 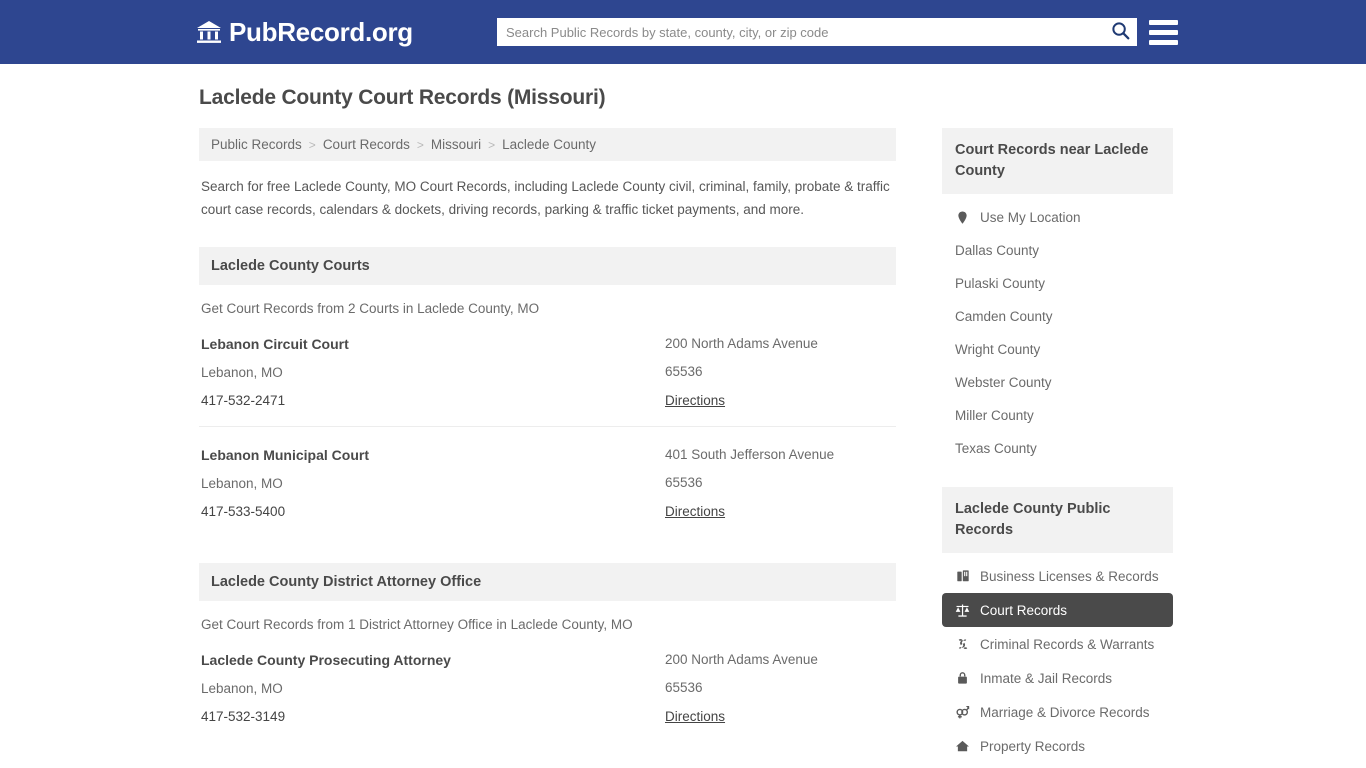 What do you see at coordinates (997, 350) in the screenshot?
I see `sidebar-item-label: Wright County` at bounding box center [997, 350].